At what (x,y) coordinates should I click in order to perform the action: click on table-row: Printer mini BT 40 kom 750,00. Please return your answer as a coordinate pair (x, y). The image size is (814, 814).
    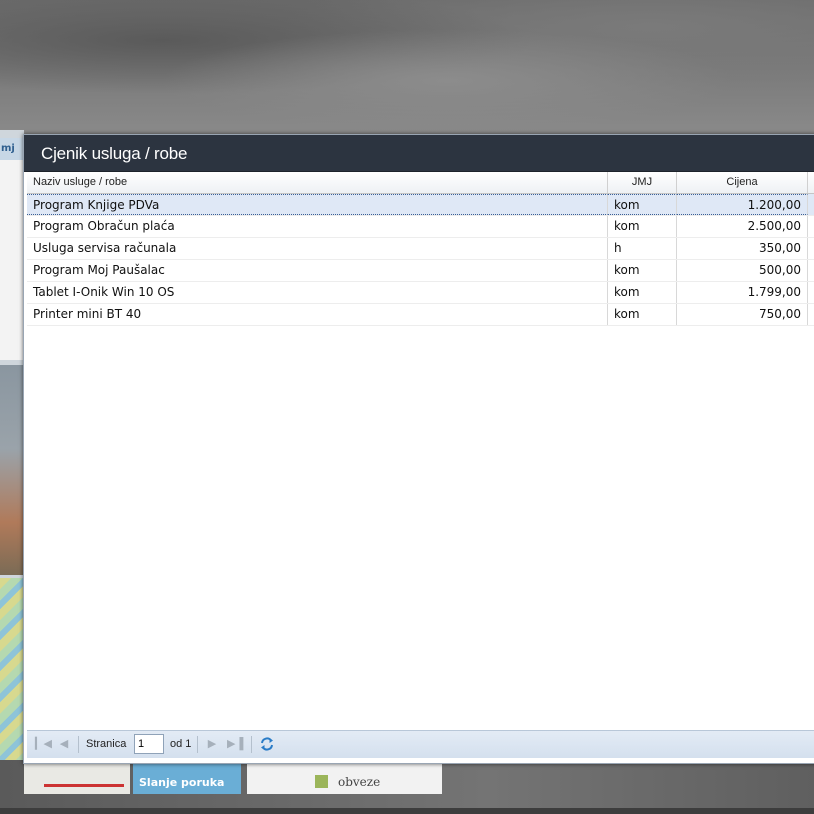
    Looking at the image, I should click on (420, 315).